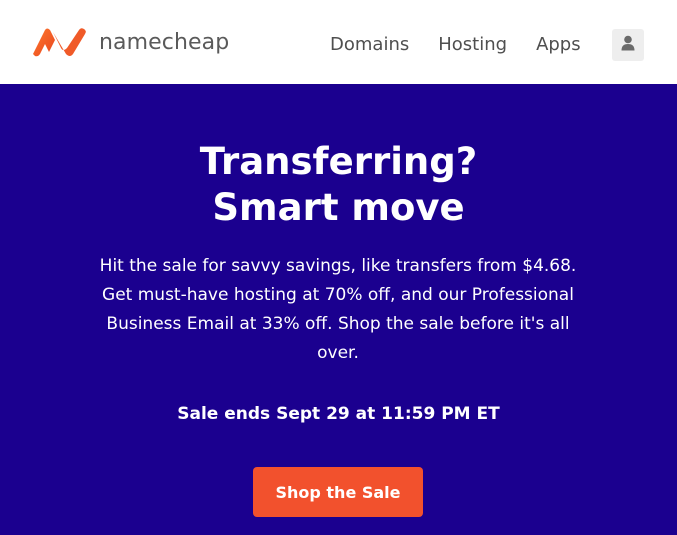  Describe the element at coordinates (61, 42) in the screenshot. I see `namecheap-logo-icon` at that location.